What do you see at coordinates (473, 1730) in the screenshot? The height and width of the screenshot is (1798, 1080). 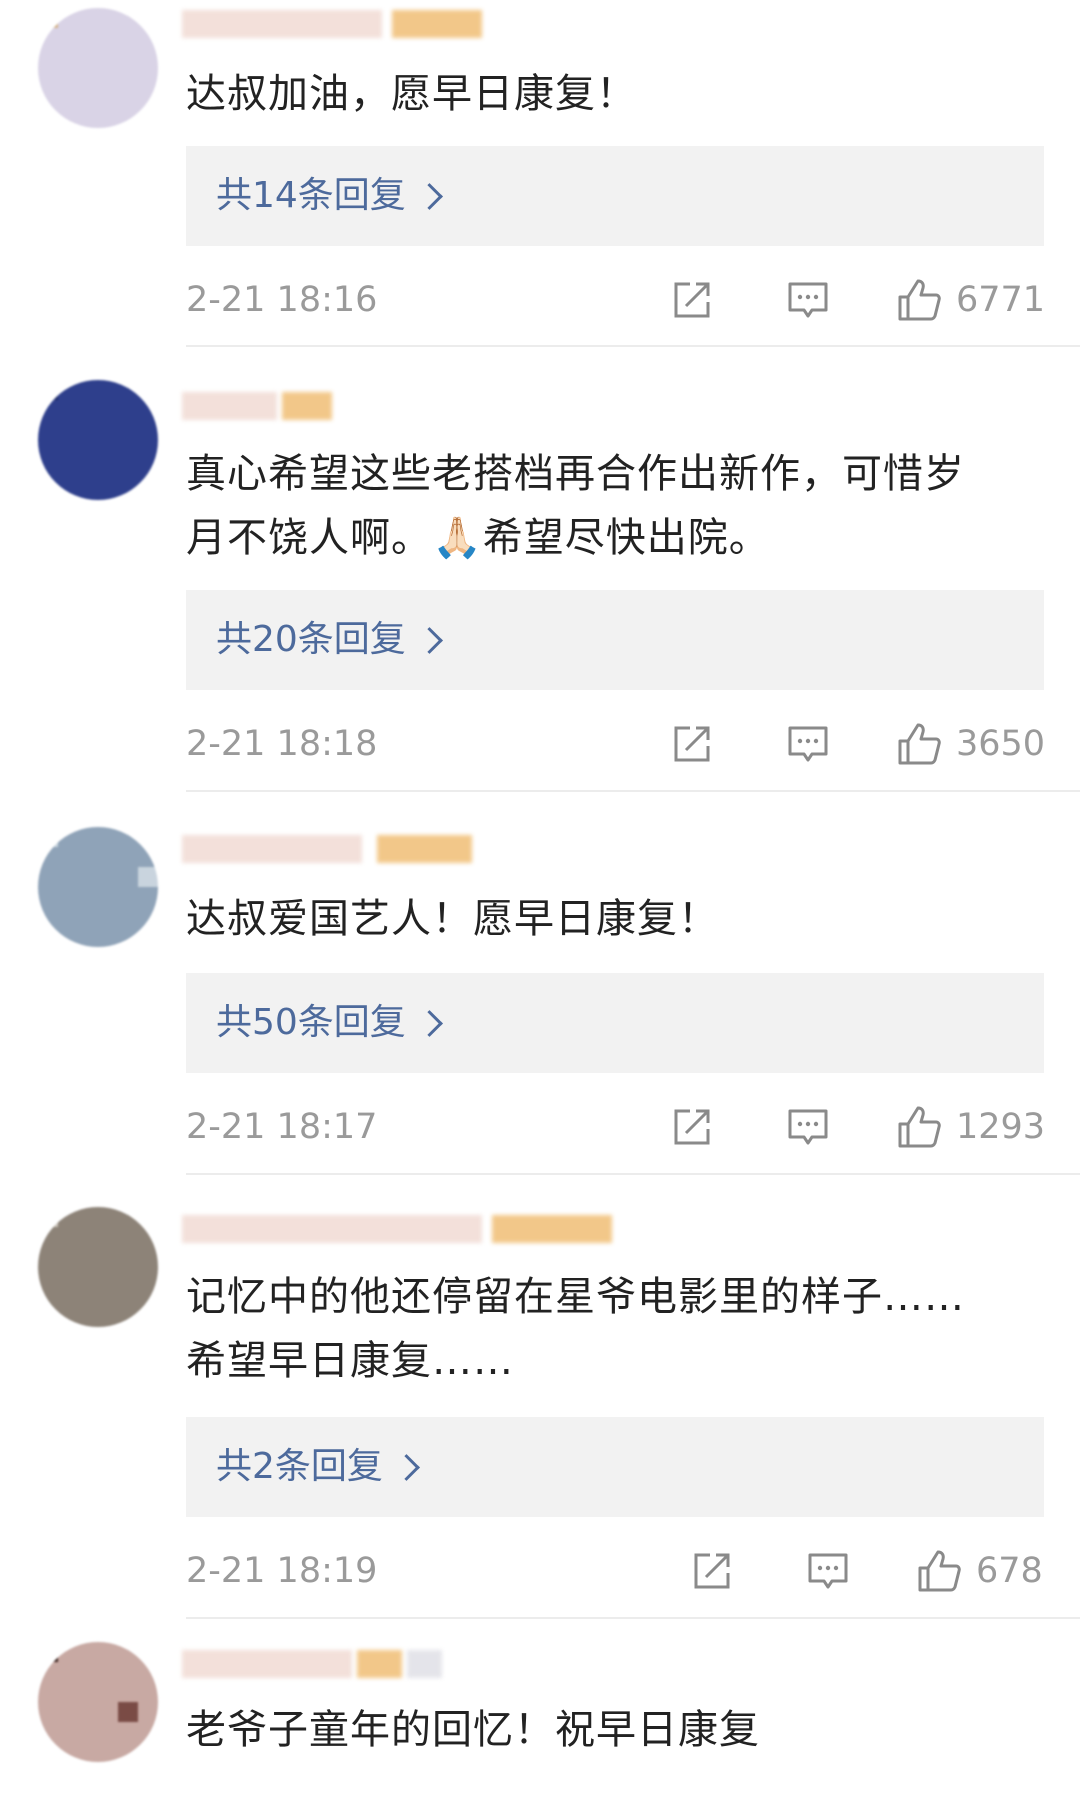 I see `comment-text: 老爷子童年的回忆！祝早日康复` at bounding box center [473, 1730].